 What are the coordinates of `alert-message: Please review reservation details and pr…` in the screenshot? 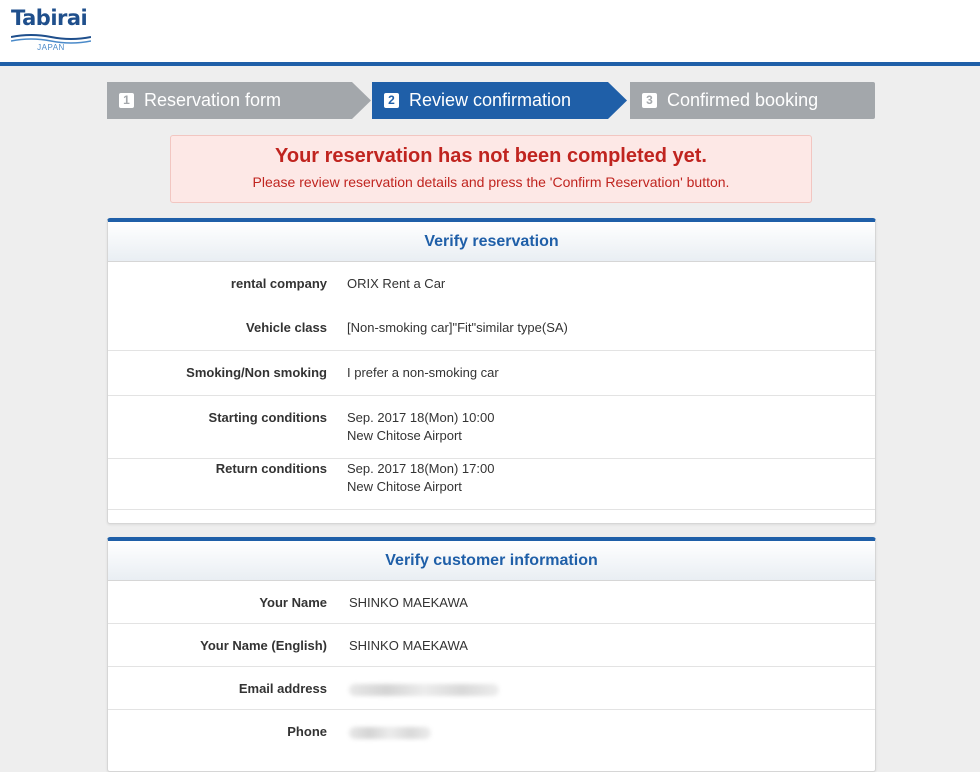 It's located at (491, 182).